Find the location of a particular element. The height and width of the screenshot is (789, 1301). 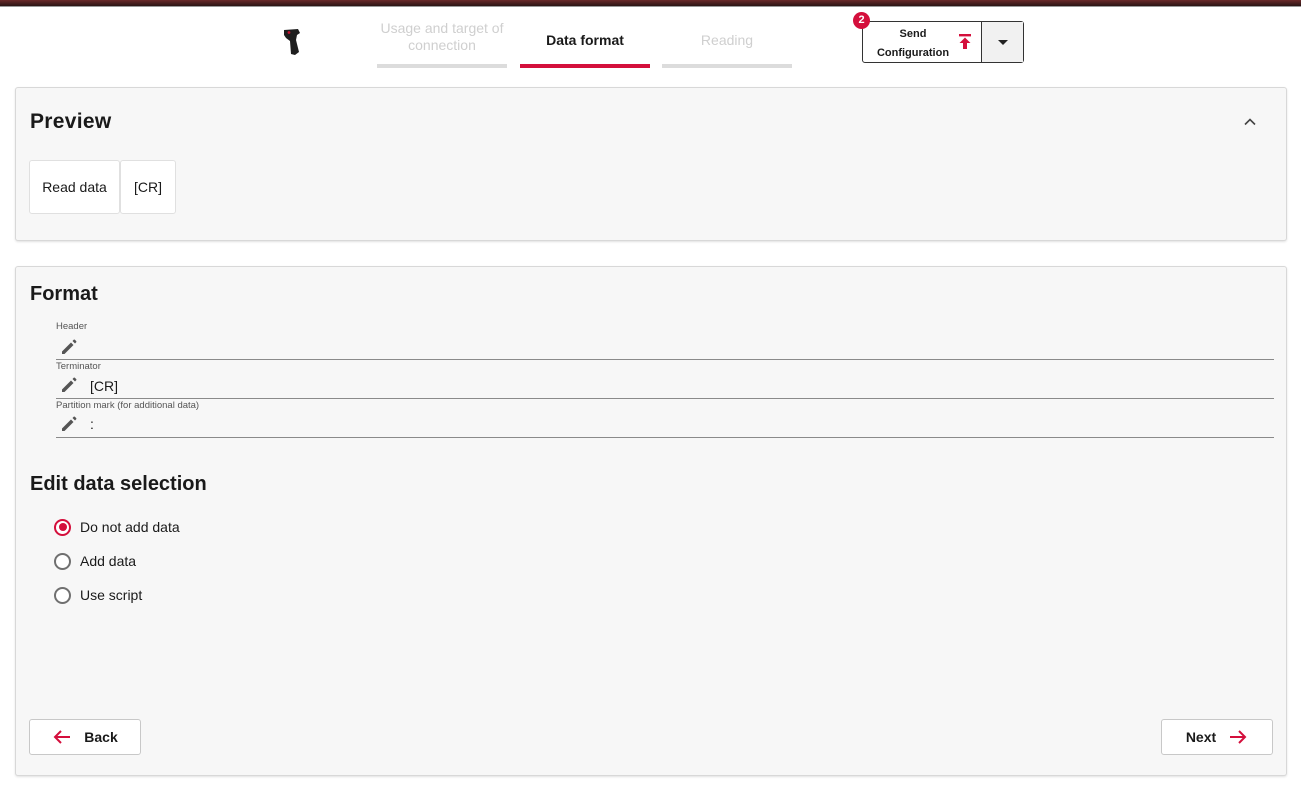

radio-add-data: Add data is located at coordinates (95, 561).